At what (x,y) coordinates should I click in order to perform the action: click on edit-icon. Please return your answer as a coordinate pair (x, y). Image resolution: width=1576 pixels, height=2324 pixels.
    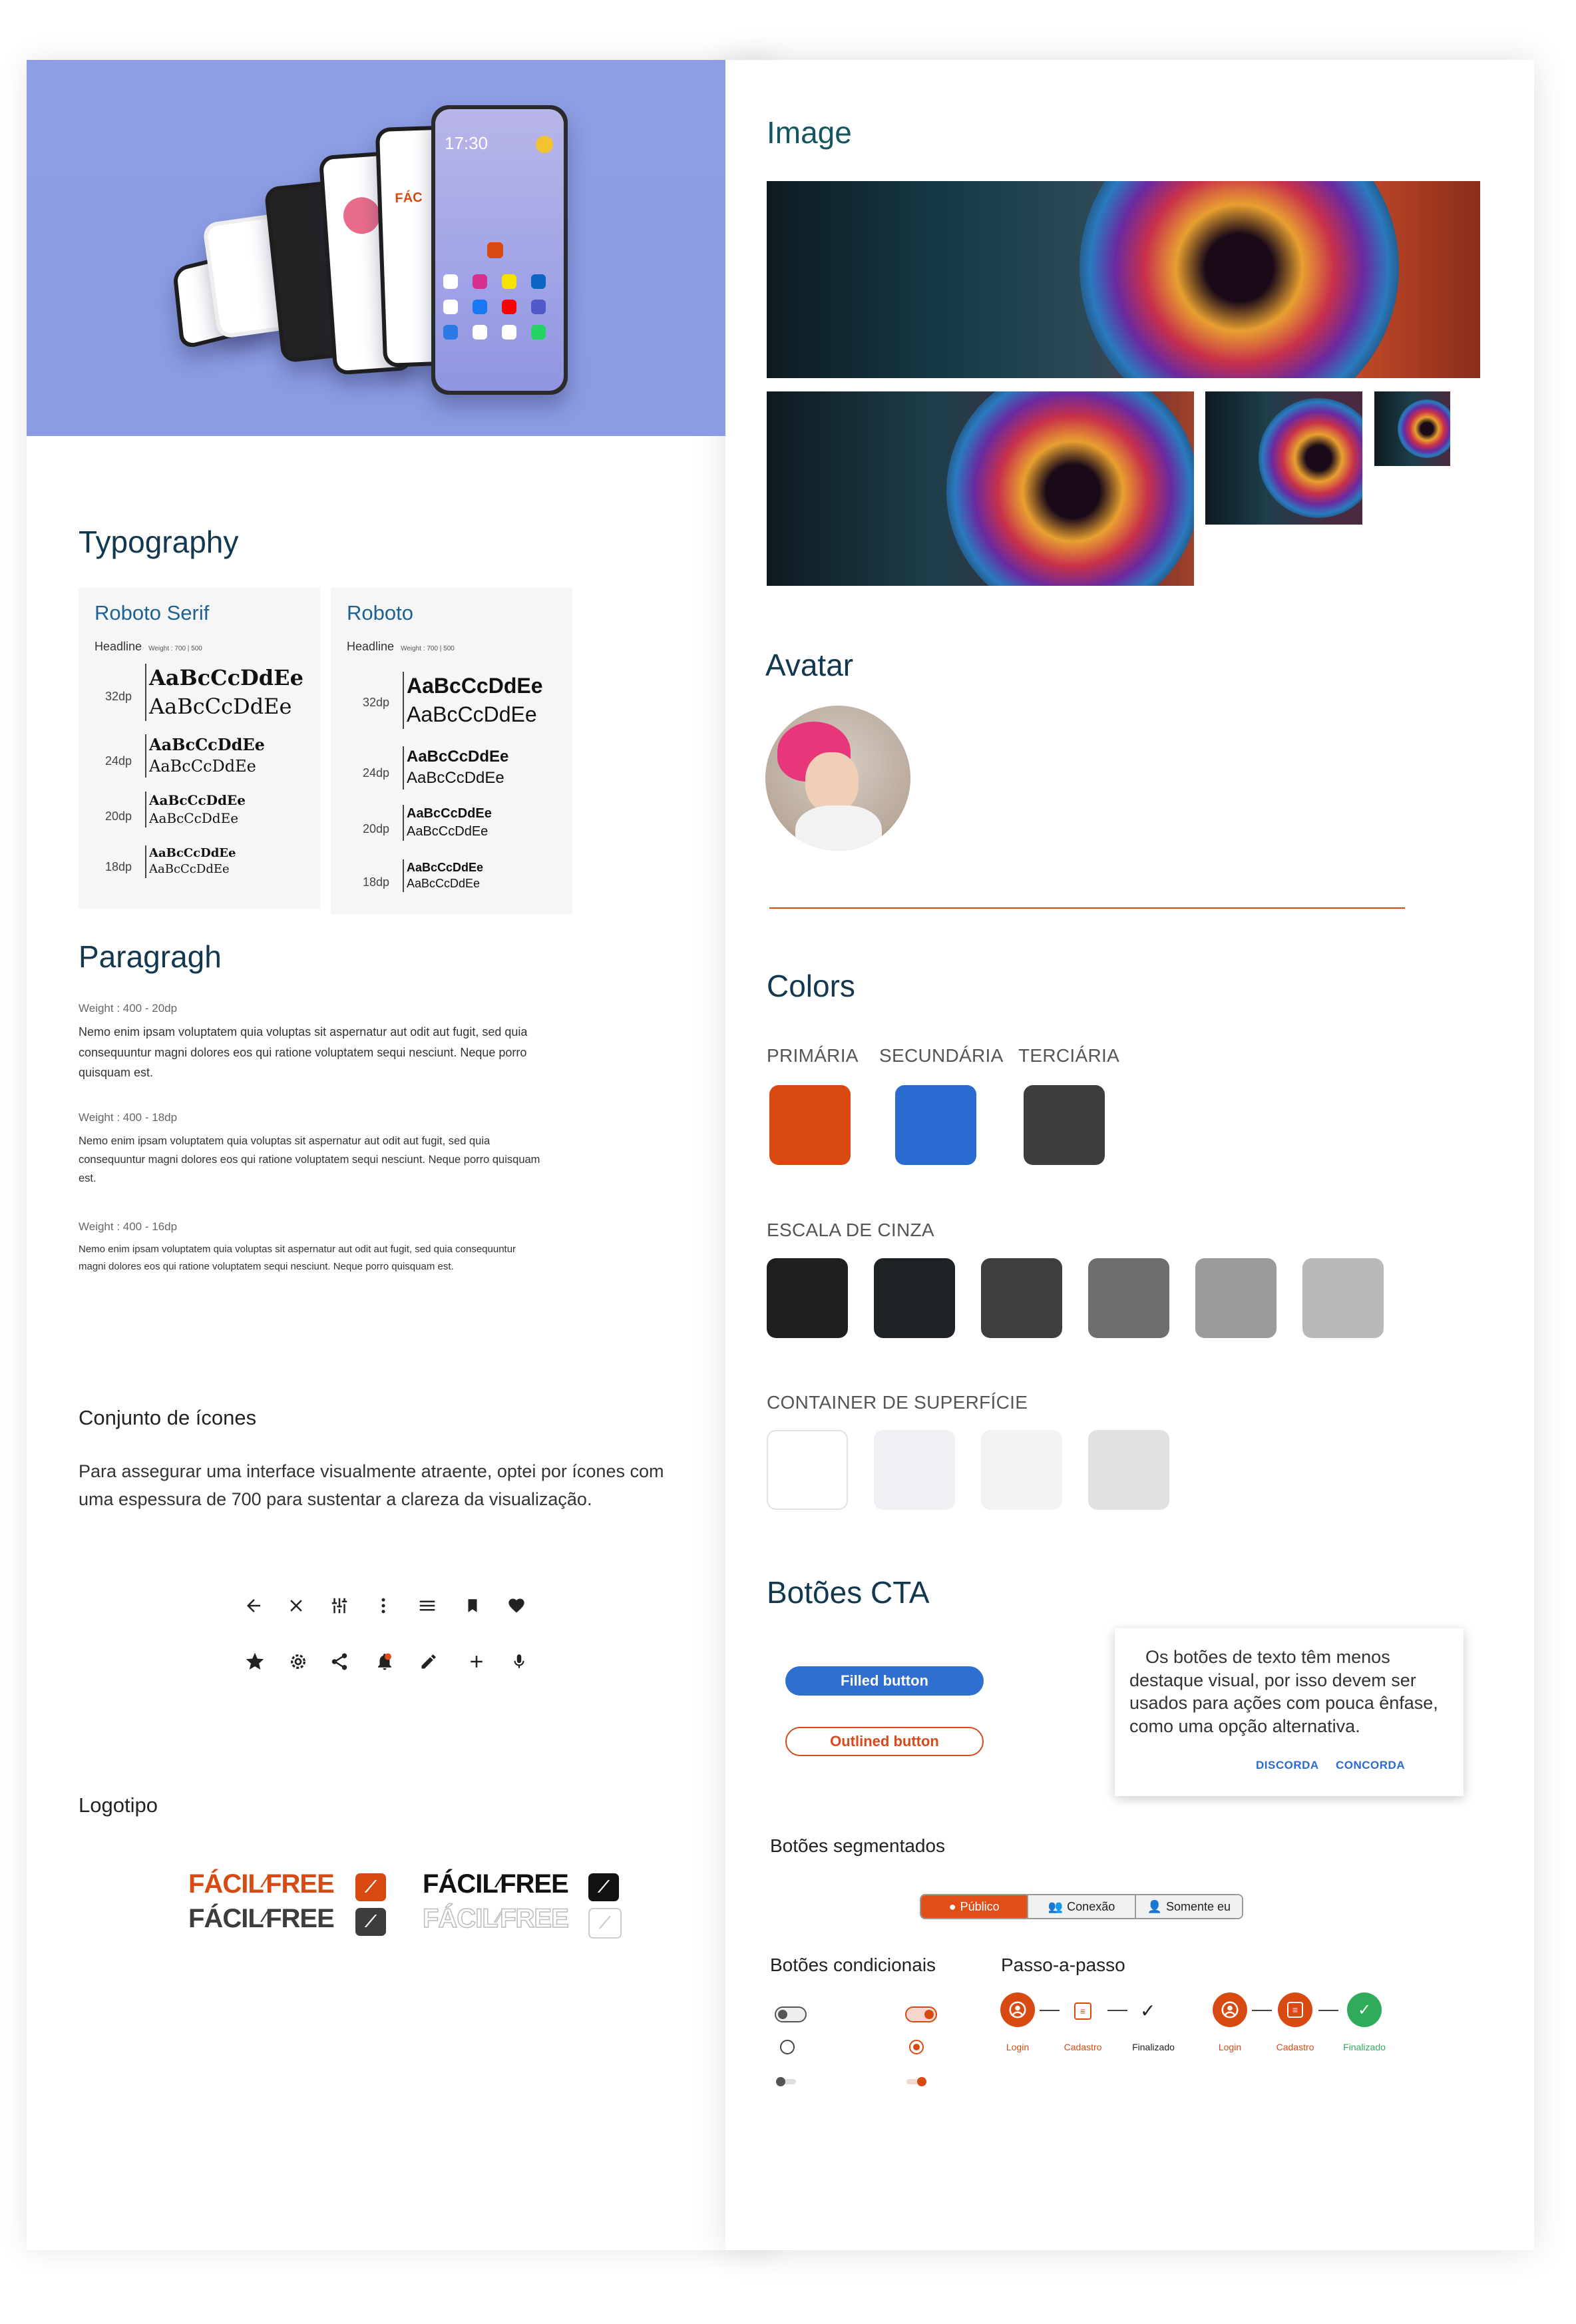
    Looking at the image, I should click on (428, 1662).